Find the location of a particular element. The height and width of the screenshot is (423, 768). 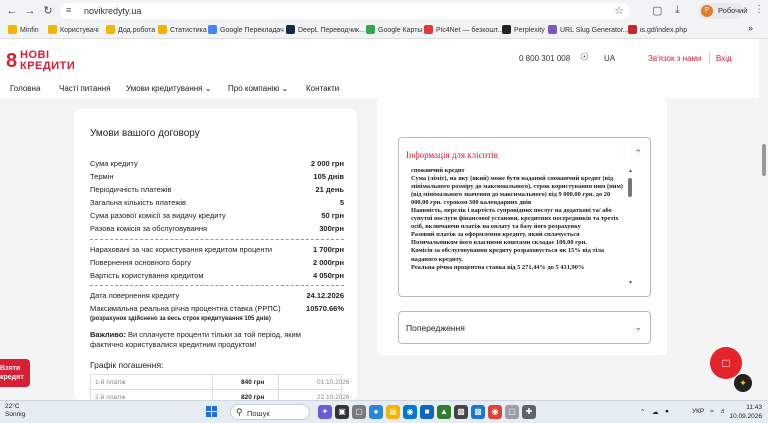

bookmark-item: Google Карты is located at coordinates (394, 29).